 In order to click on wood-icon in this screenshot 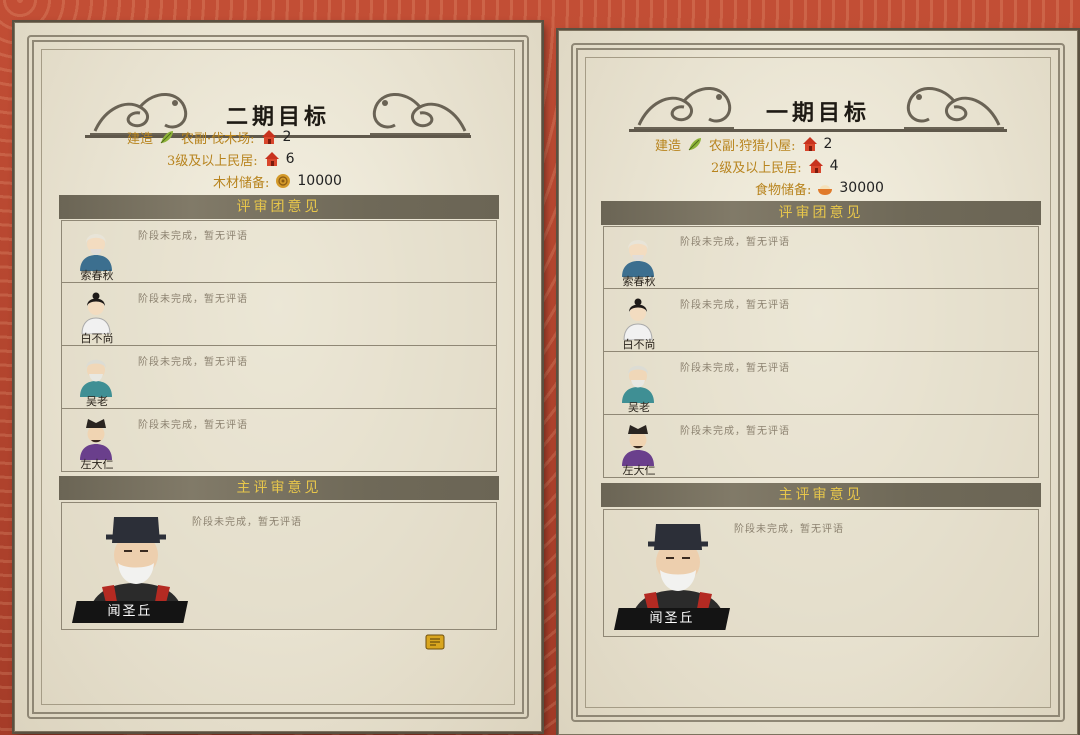, I will do `click(283, 181)`.